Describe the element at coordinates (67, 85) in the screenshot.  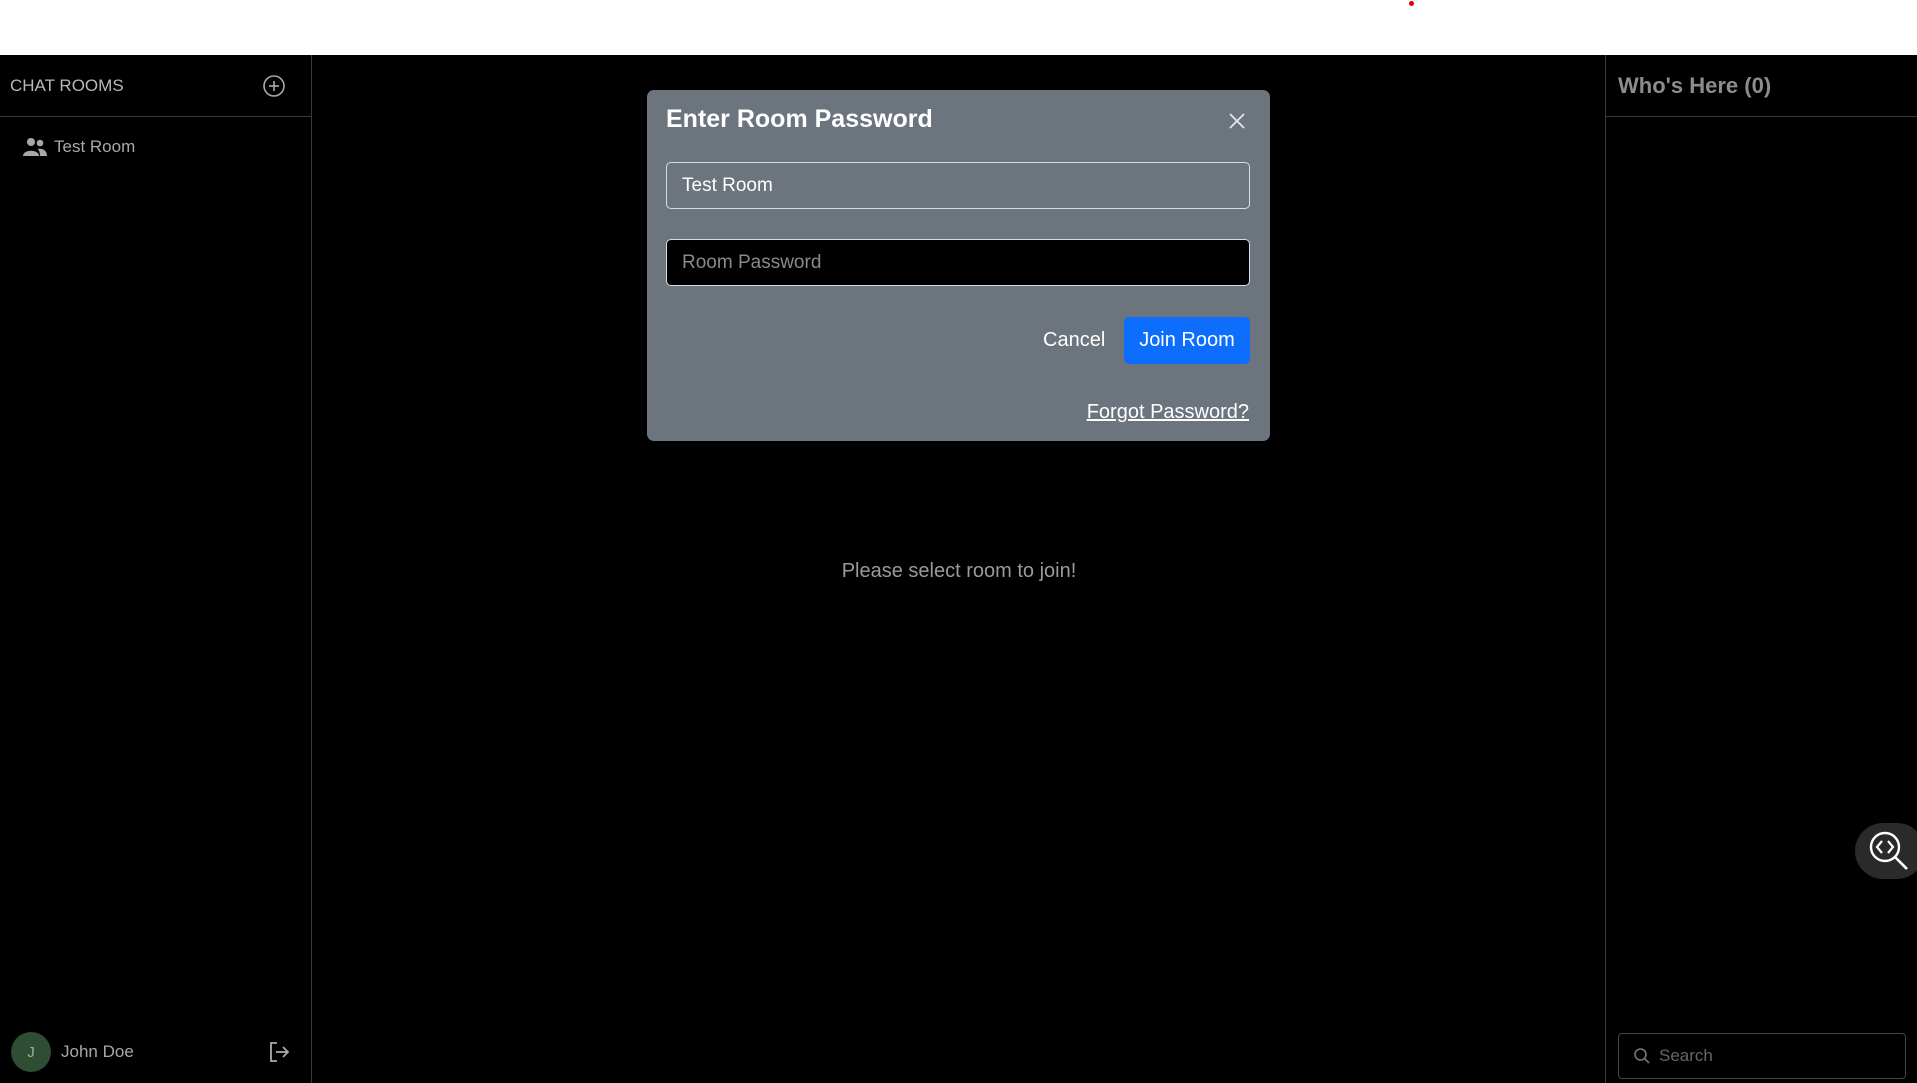
I see `sidebar-title: CHAT ROOMS` at that location.